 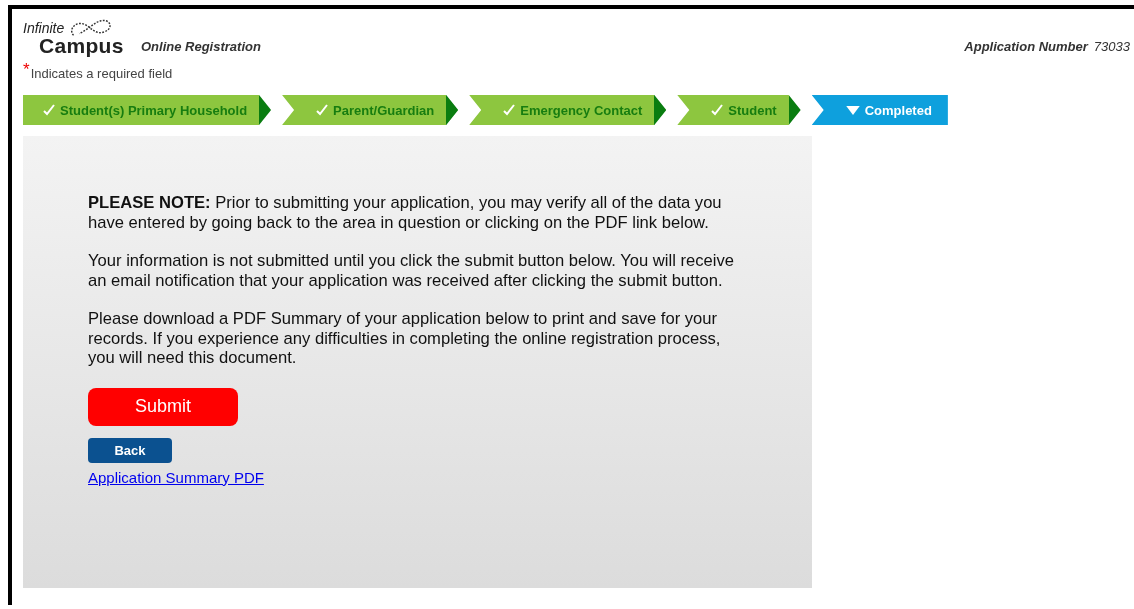 I want to click on logo-text: Campus, so click(x=82, y=46).